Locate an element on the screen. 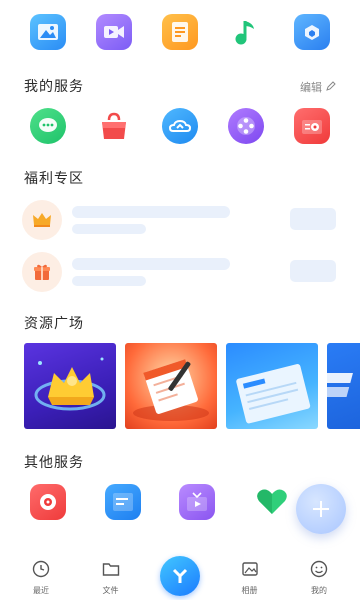  nav-album: 相册 is located at coordinates (250, 576).